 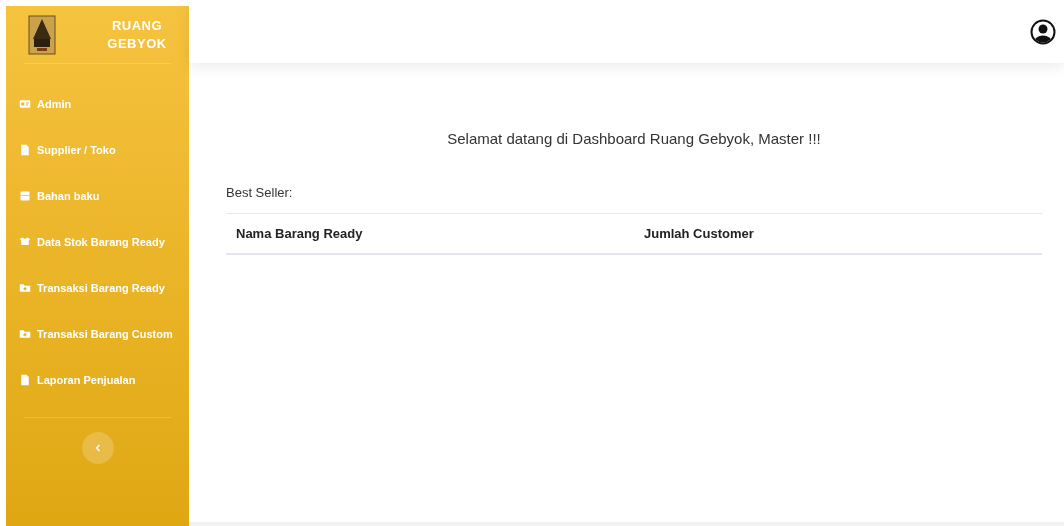 What do you see at coordinates (634, 138) in the screenshot?
I see `welcome-message: Selamat datang di Dashboard Ruang Gebyok, Master !!!` at bounding box center [634, 138].